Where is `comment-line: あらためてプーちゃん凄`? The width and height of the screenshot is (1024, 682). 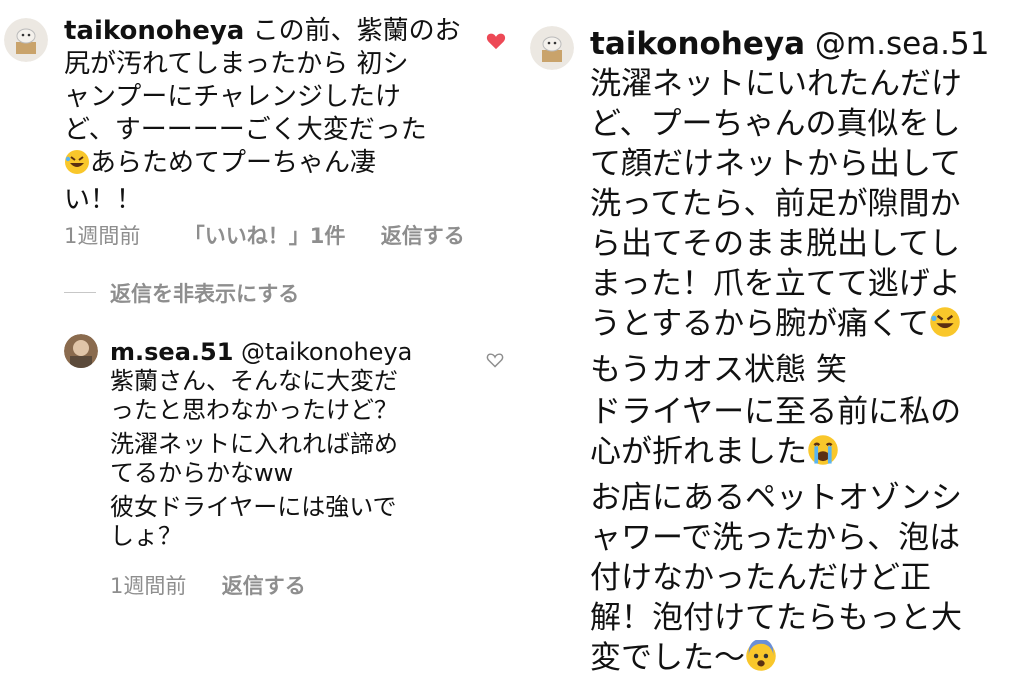
comment-line: あらためてプーちゃん凄 is located at coordinates (233, 163).